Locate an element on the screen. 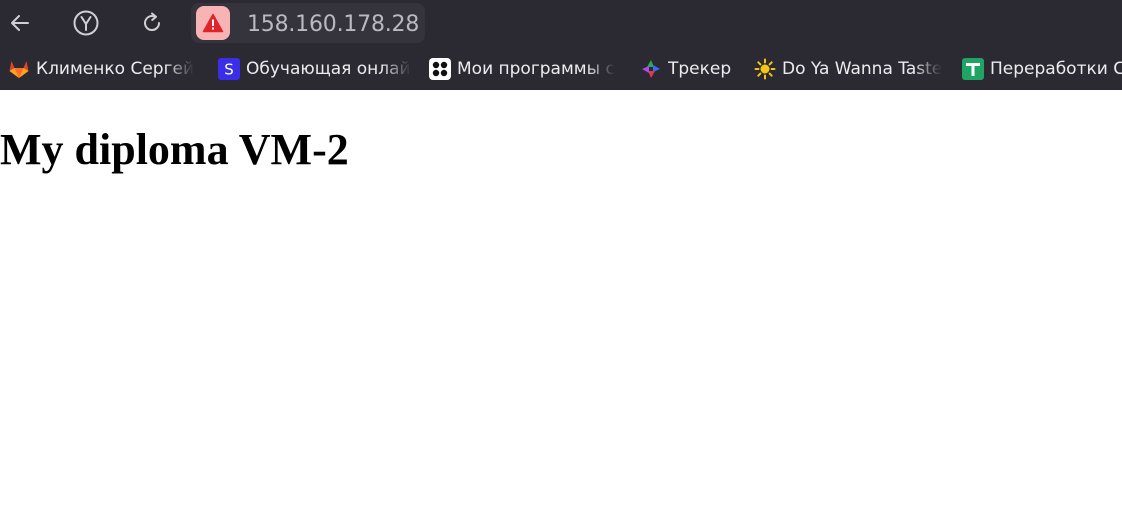  browser-toolbar: 158.160.178.28 is located at coordinates (561, 23).